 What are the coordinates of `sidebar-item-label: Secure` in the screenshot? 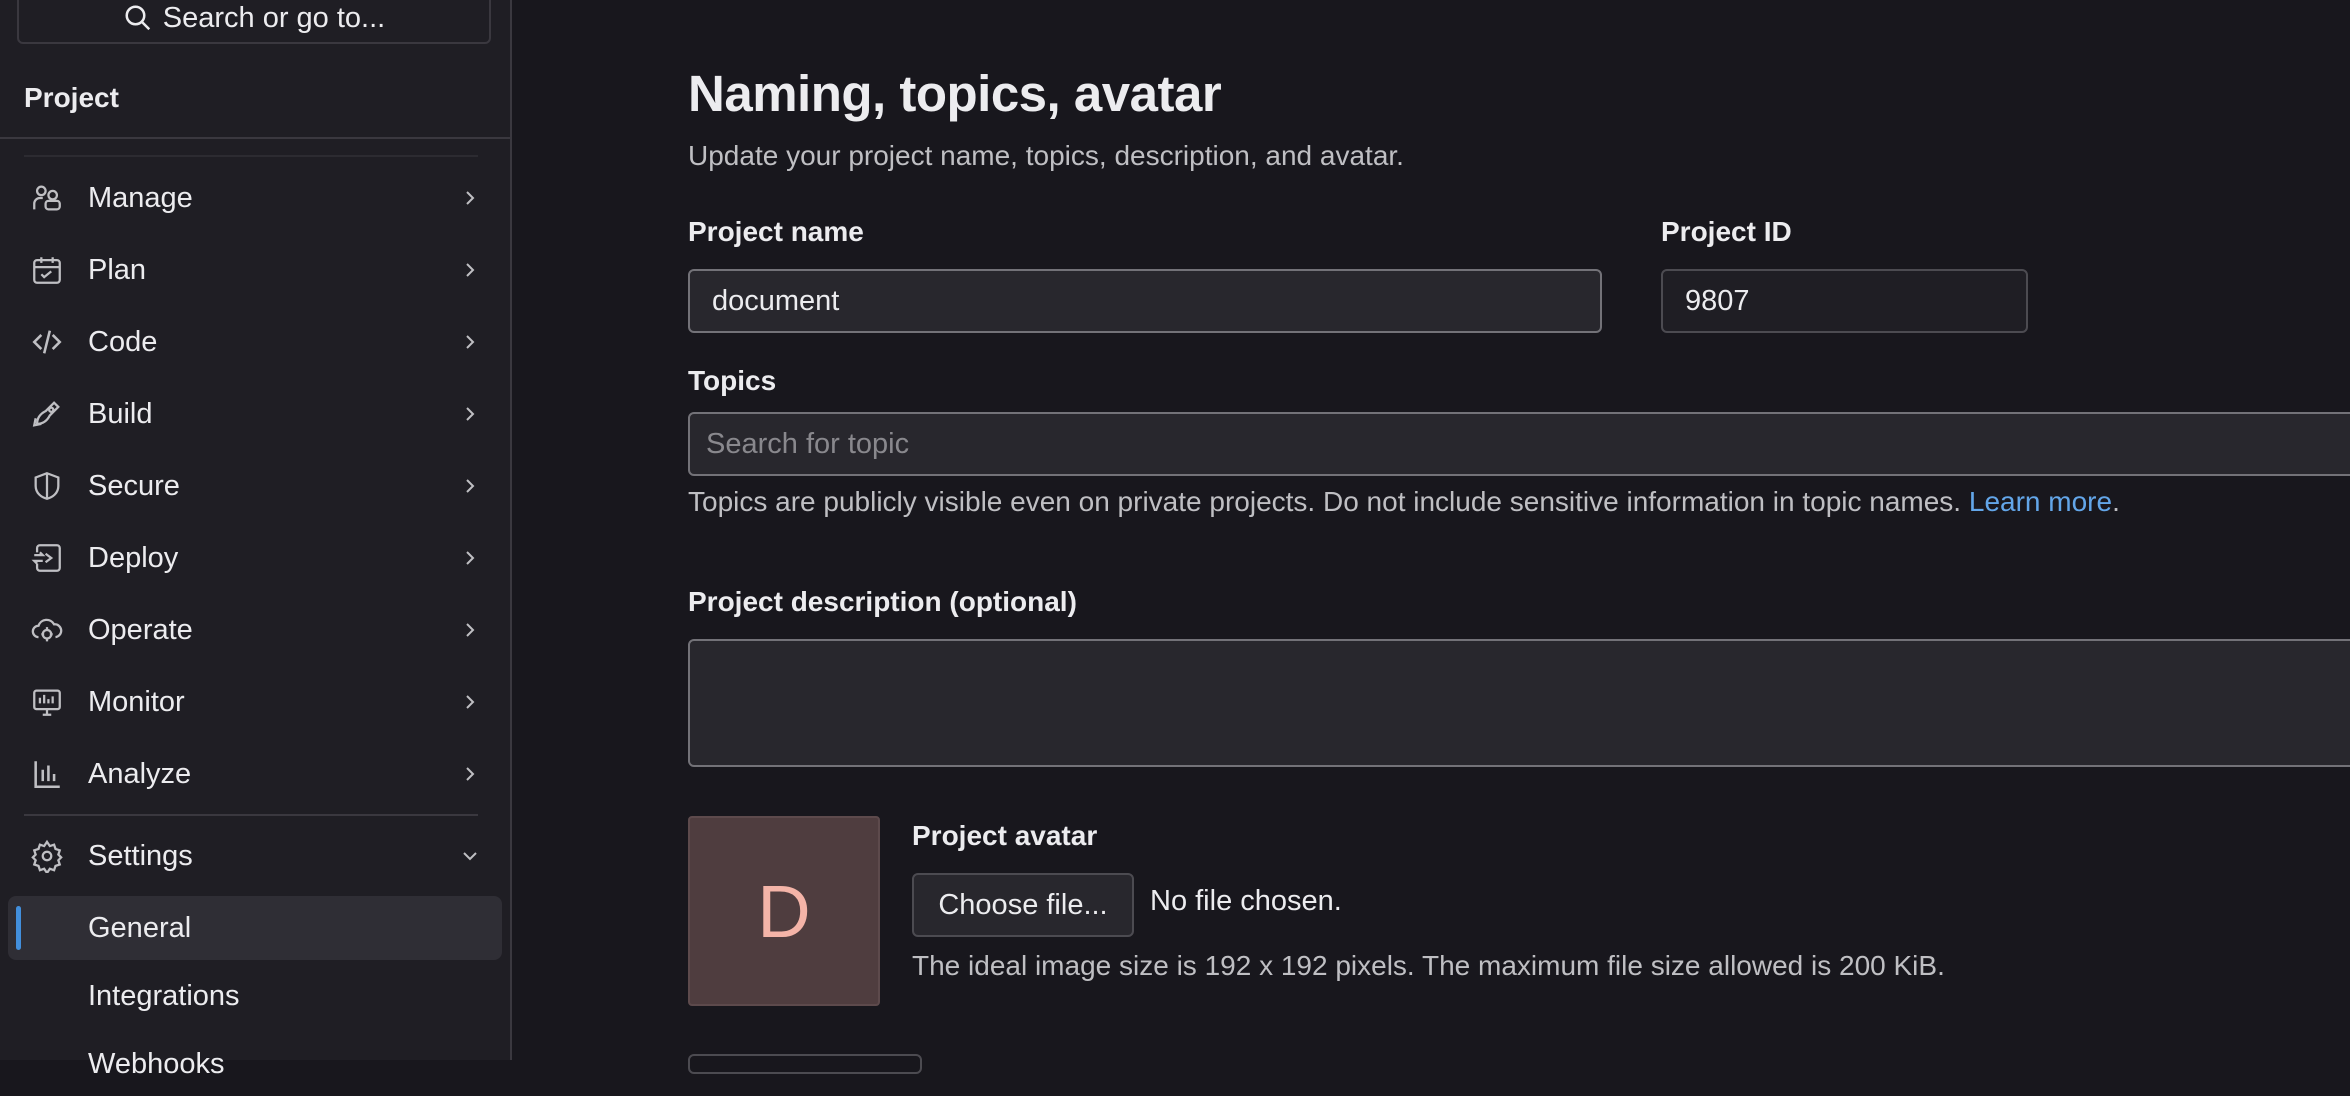 It's located at (134, 485).